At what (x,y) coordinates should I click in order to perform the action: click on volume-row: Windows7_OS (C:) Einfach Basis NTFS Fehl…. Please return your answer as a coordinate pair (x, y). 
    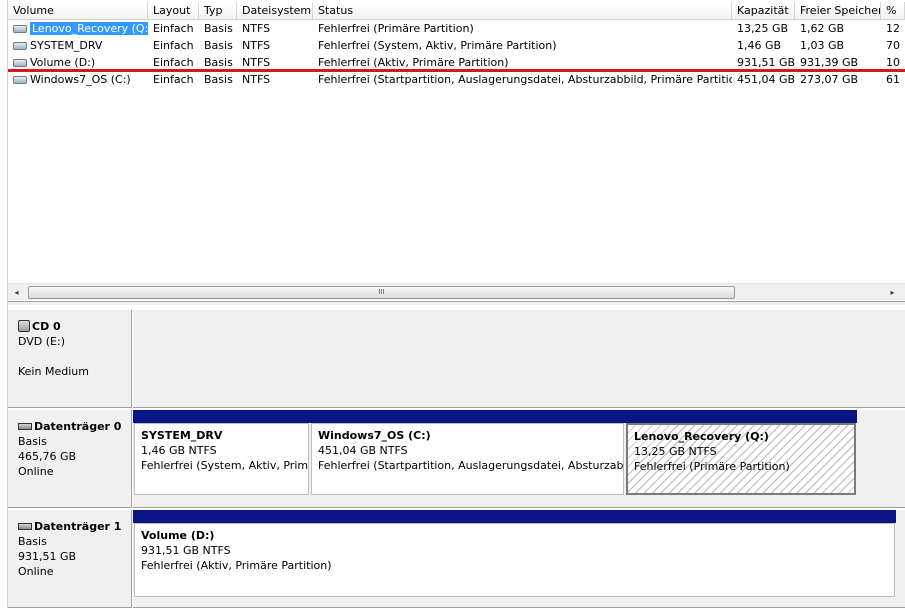
    Looking at the image, I should click on (456, 79).